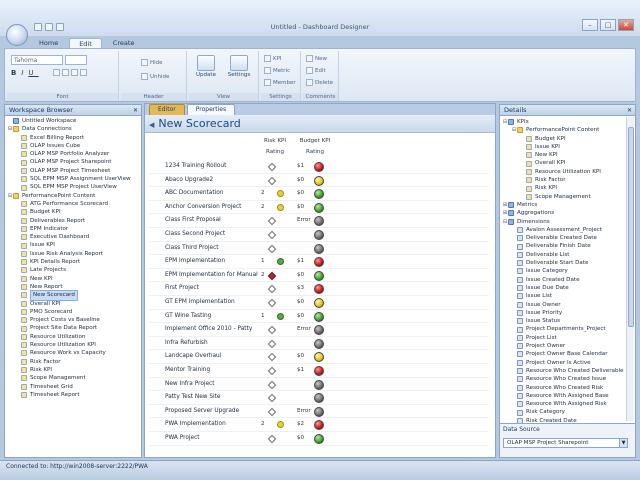 The width and height of the screenshot is (640, 480). I want to click on workspace-tree-item: Excel Billing Report, so click(74, 138).